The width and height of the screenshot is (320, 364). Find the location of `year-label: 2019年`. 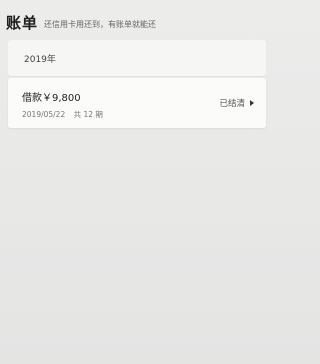

year-label: 2019年 is located at coordinates (40, 60).